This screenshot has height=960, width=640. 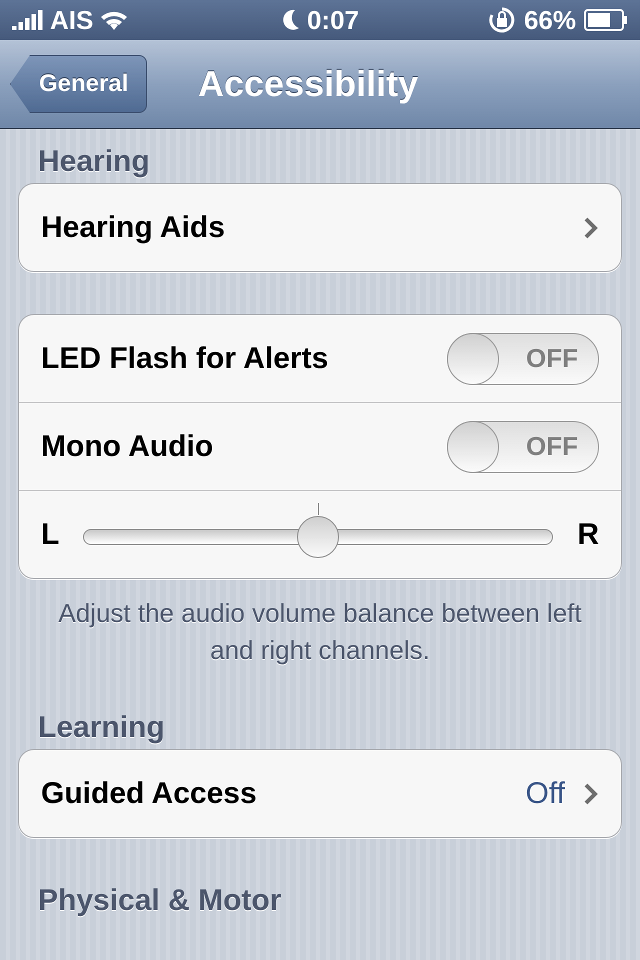 I want to click on row-label: Hearing Aids, so click(x=133, y=227).